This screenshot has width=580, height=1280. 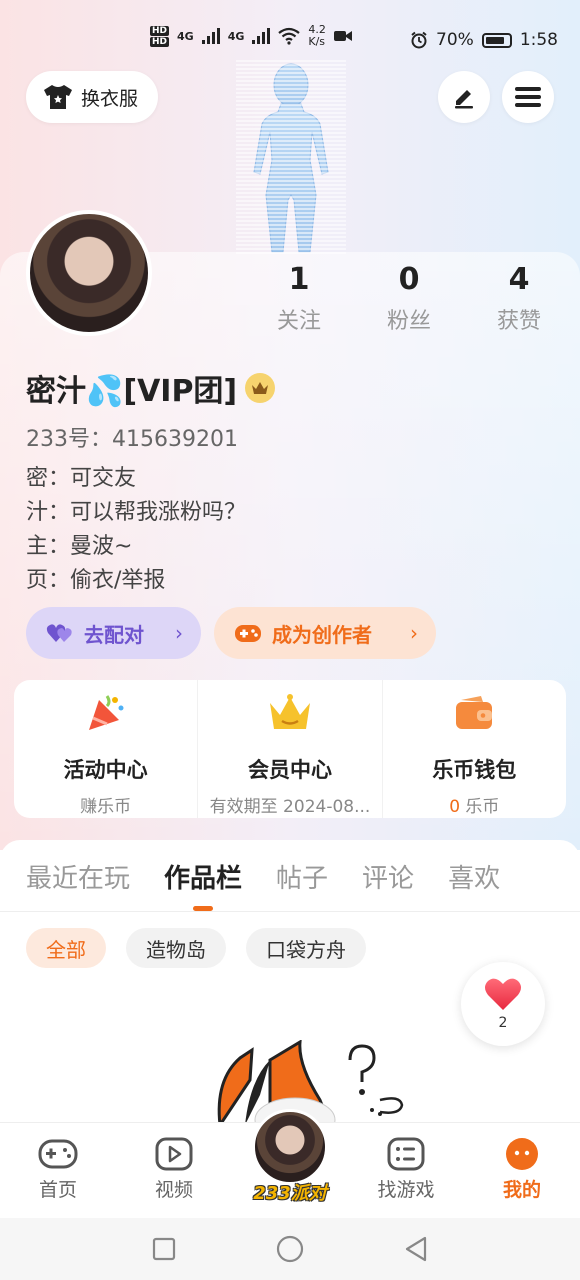 I want to click on crown-icon, so click(x=289, y=711).